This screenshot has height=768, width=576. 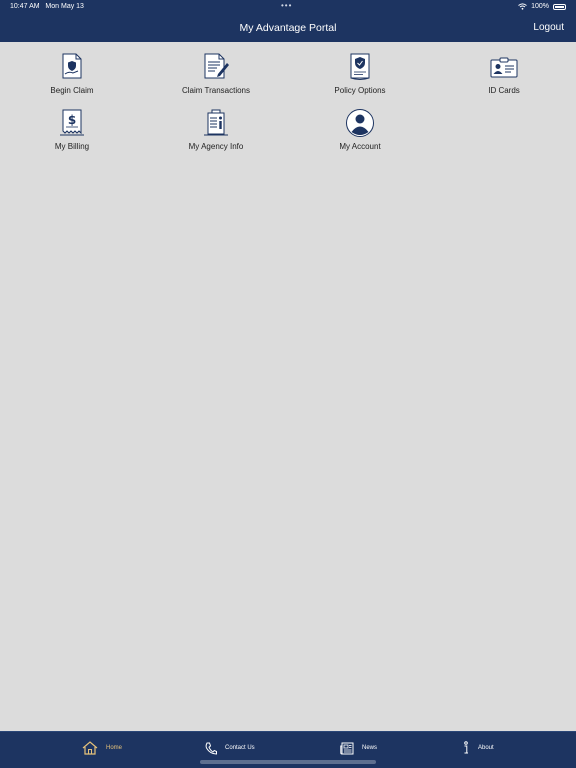 What do you see at coordinates (504, 67) in the screenshot?
I see `id-card-icon` at bounding box center [504, 67].